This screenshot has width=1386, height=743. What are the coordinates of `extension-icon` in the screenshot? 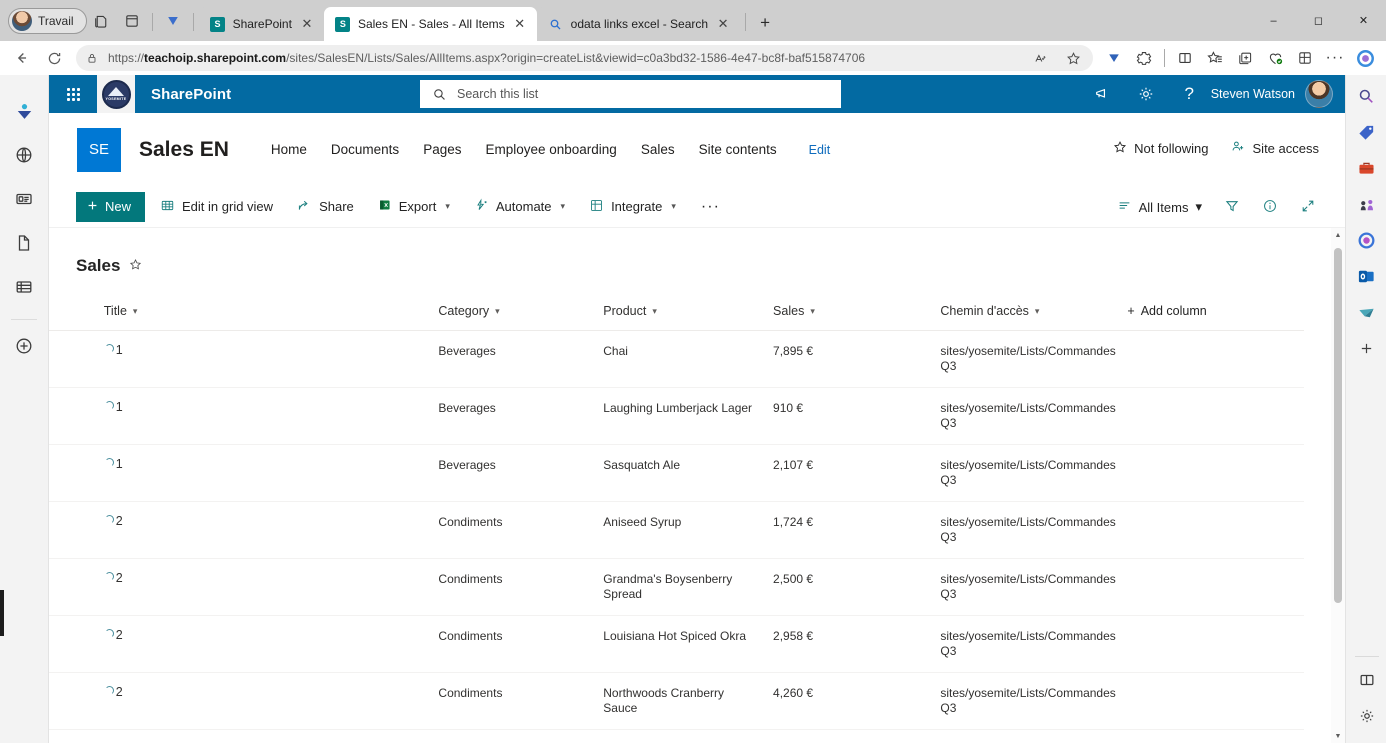 It's located at (1144, 58).